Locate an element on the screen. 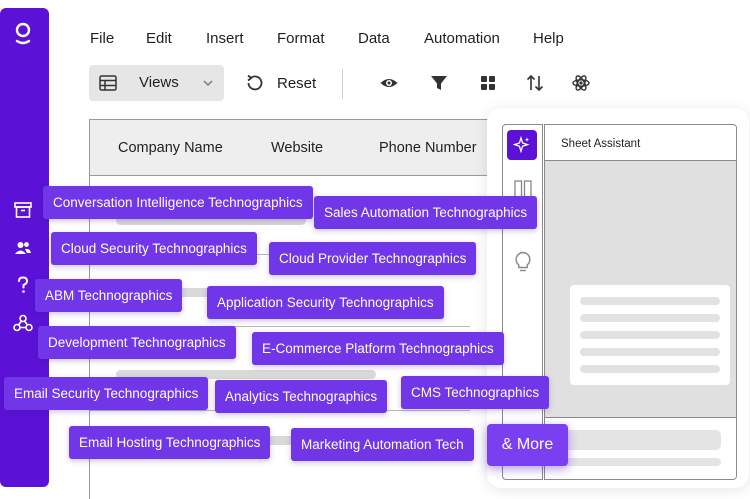 This screenshot has height=499, width=750. users-icon is located at coordinates (23, 248).